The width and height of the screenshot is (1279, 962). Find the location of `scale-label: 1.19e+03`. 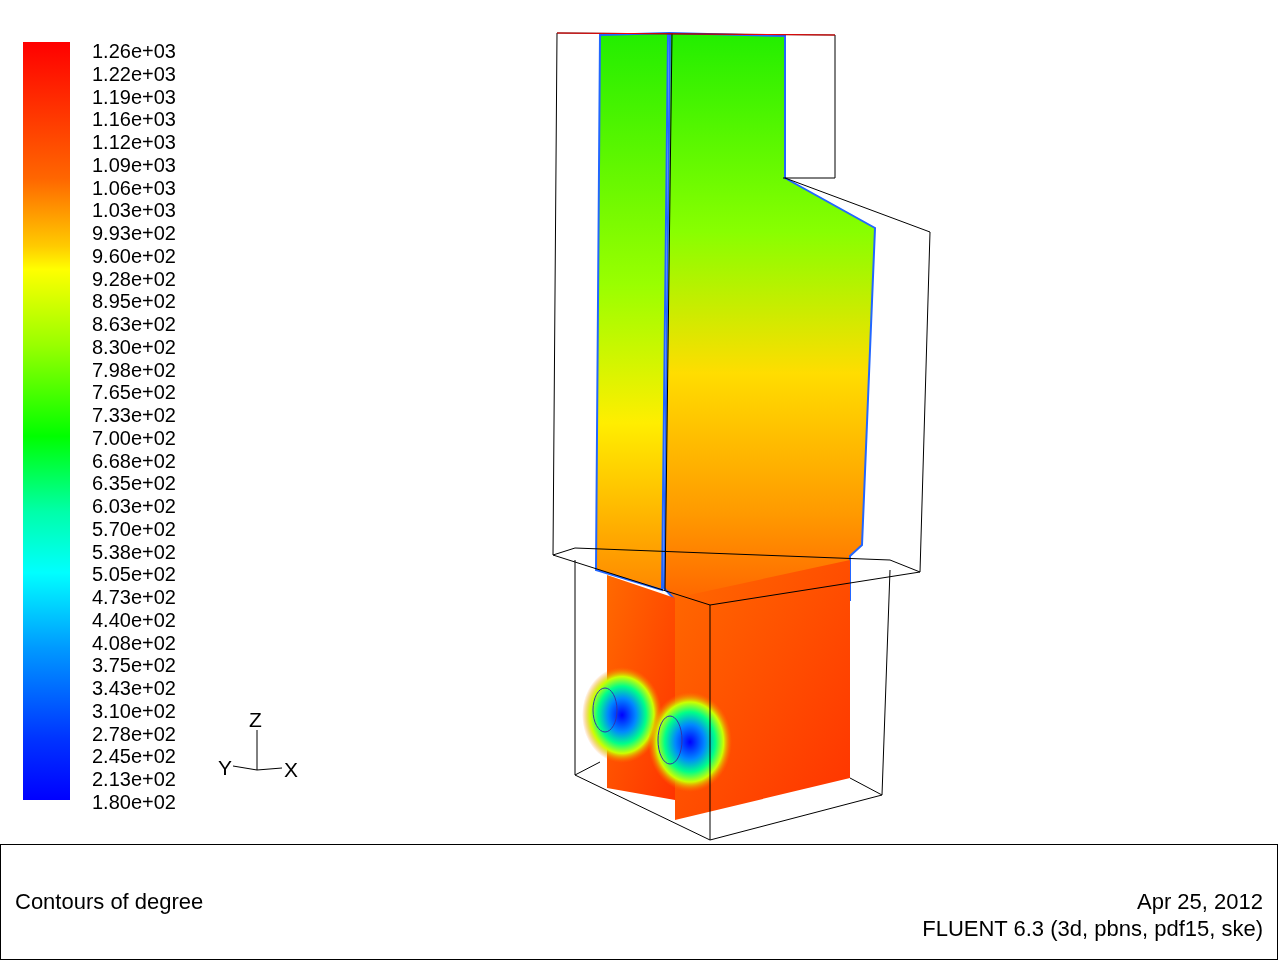

scale-label: 1.19e+03 is located at coordinates (134, 97).